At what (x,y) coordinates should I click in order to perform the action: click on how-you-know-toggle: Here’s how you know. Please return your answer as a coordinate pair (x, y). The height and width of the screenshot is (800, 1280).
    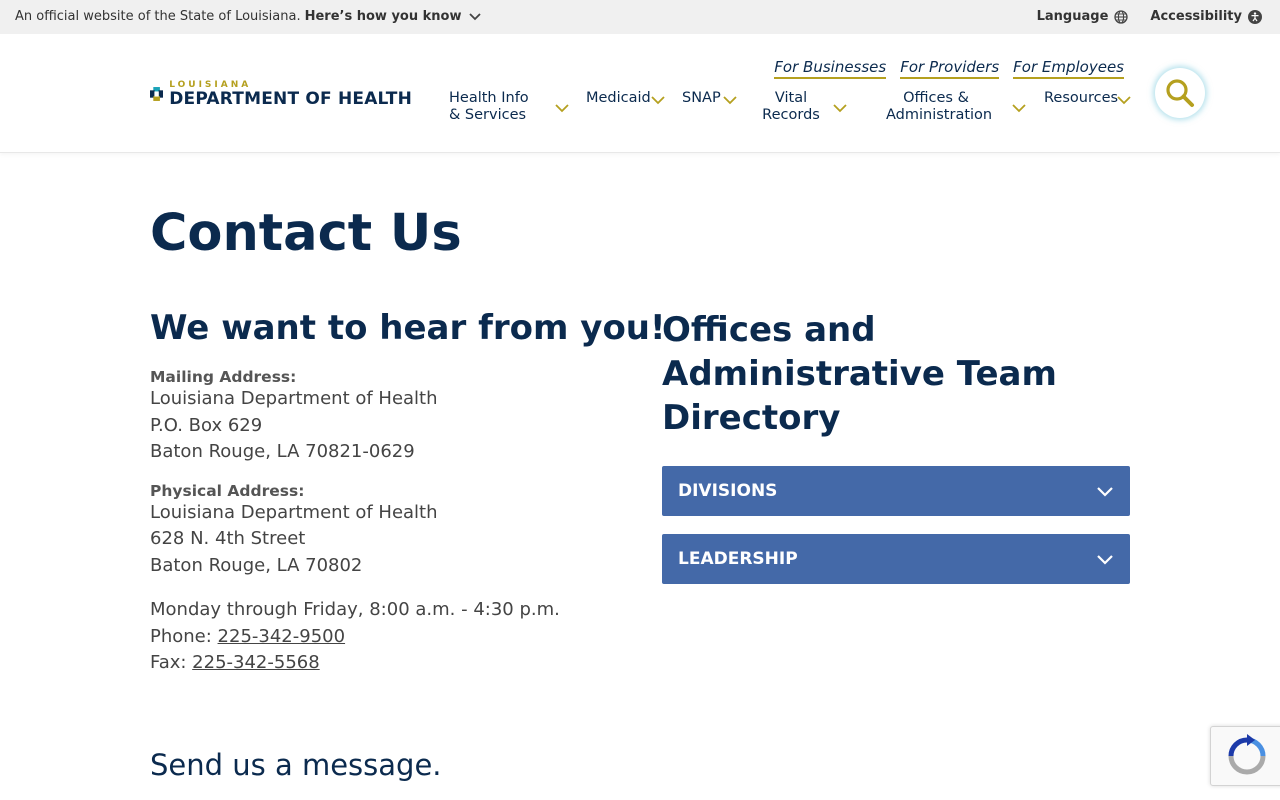
    Looking at the image, I should click on (394, 16).